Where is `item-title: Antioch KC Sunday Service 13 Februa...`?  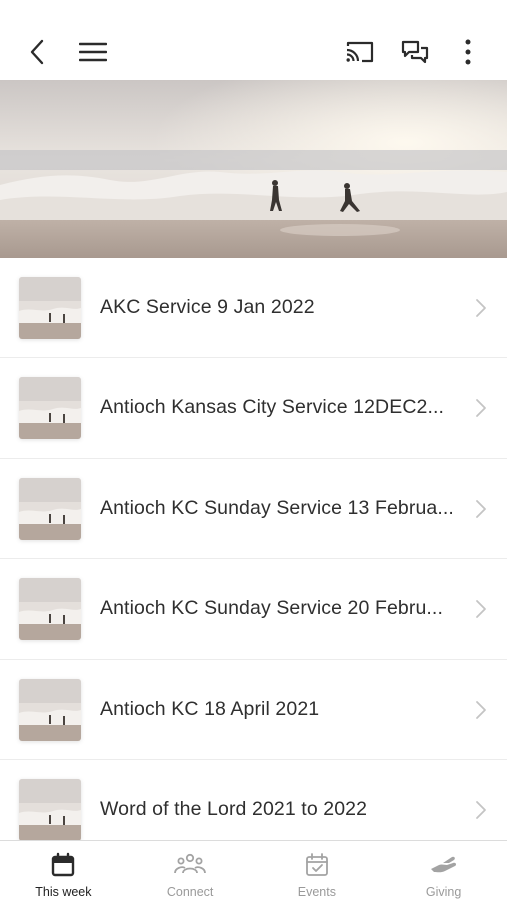
item-title: Antioch KC Sunday Service 13 Februa... is located at coordinates (277, 507).